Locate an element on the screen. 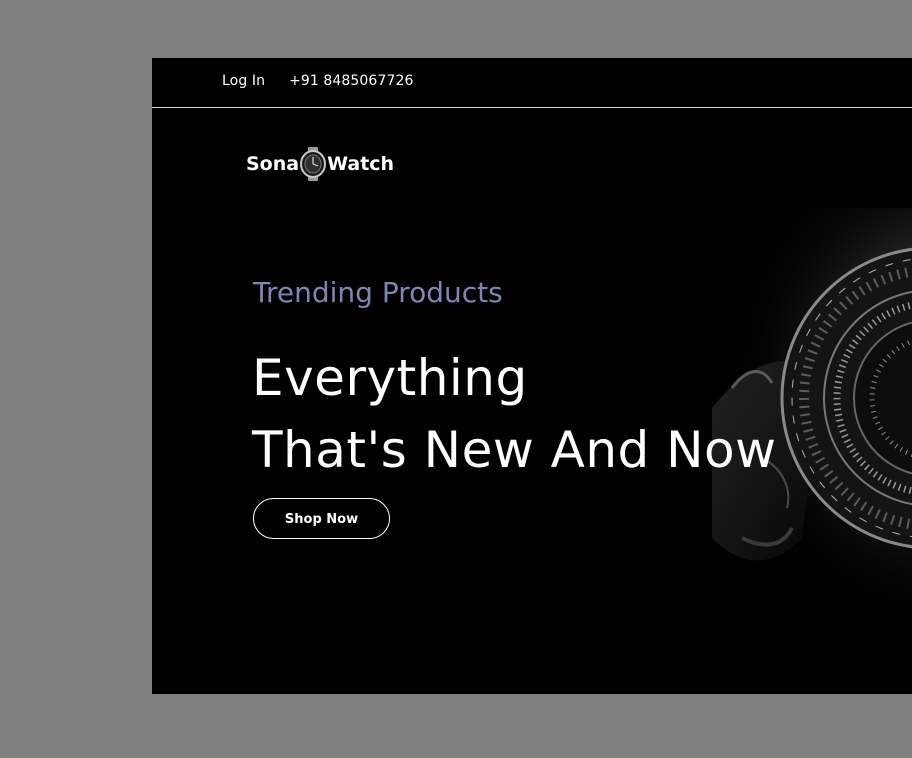 The width and height of the screenshot is (912, 758). watch-icon is located at coordinates (313, 164).